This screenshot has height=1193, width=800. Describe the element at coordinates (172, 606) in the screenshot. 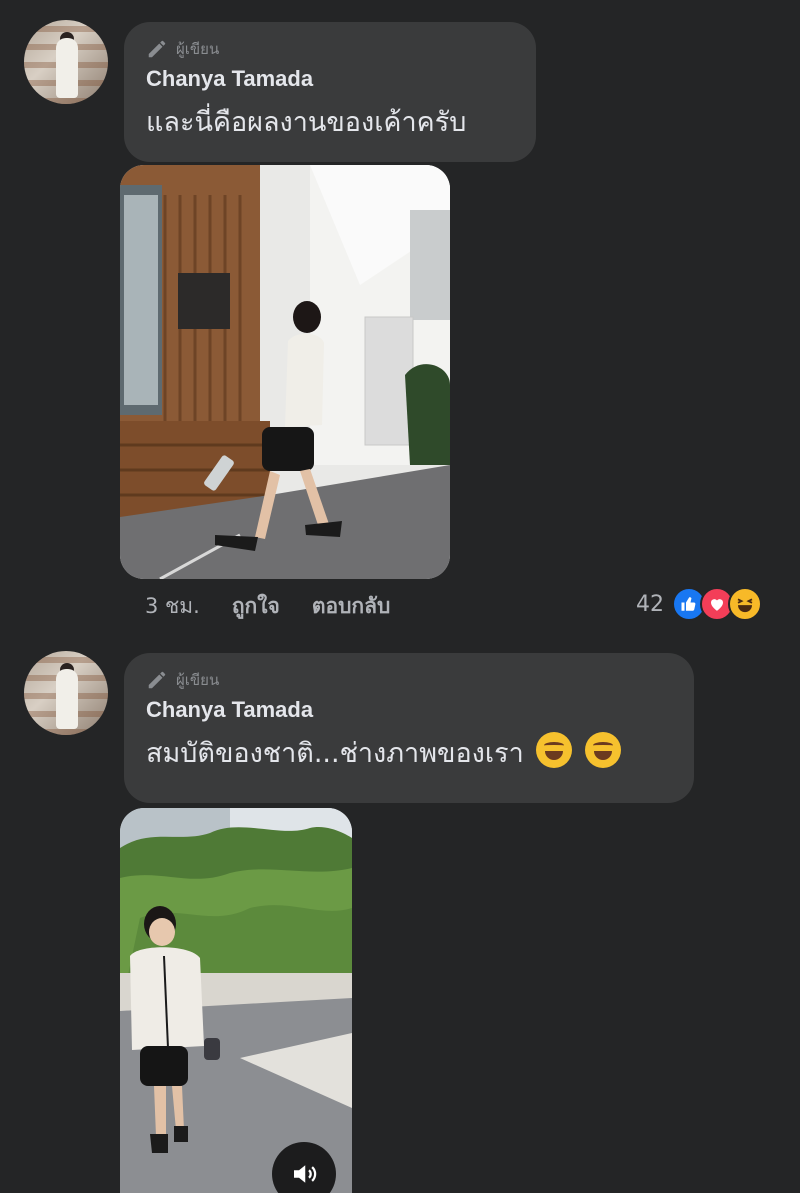

I see `comment-timestamp: 3 ชม.` at that location.